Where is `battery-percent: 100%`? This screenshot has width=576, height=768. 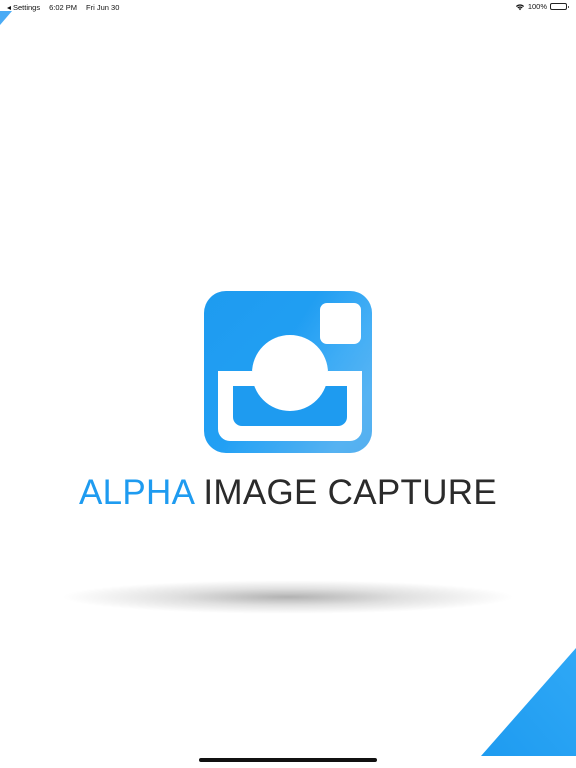 battery-percent: 100% is located at coordinates (537, 6).